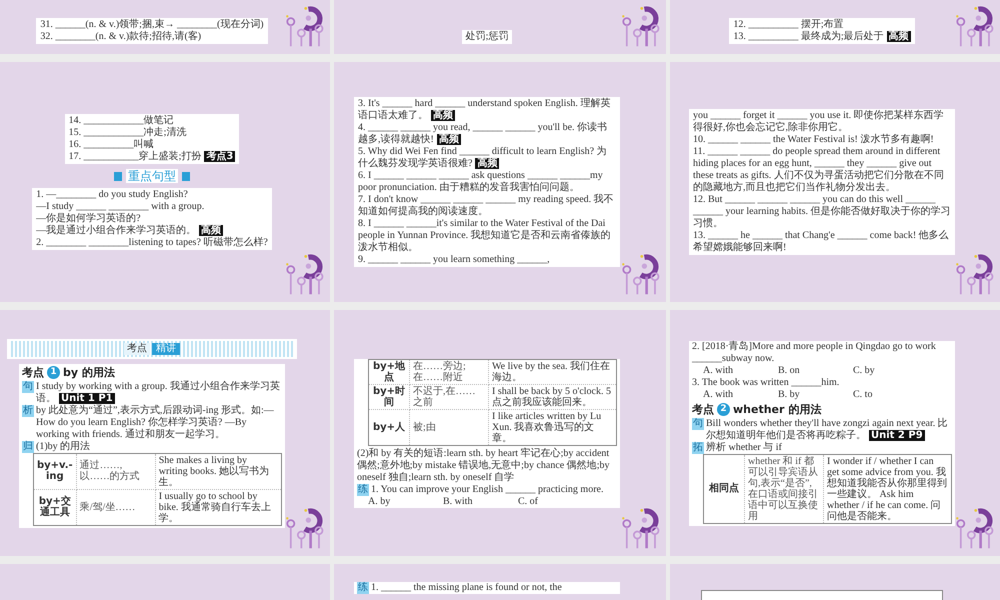 This screenshot has width=1000, height=600. Describe the element at coordinates (28, 410) in the screenshot. I see `note-marker: 析` at that location.